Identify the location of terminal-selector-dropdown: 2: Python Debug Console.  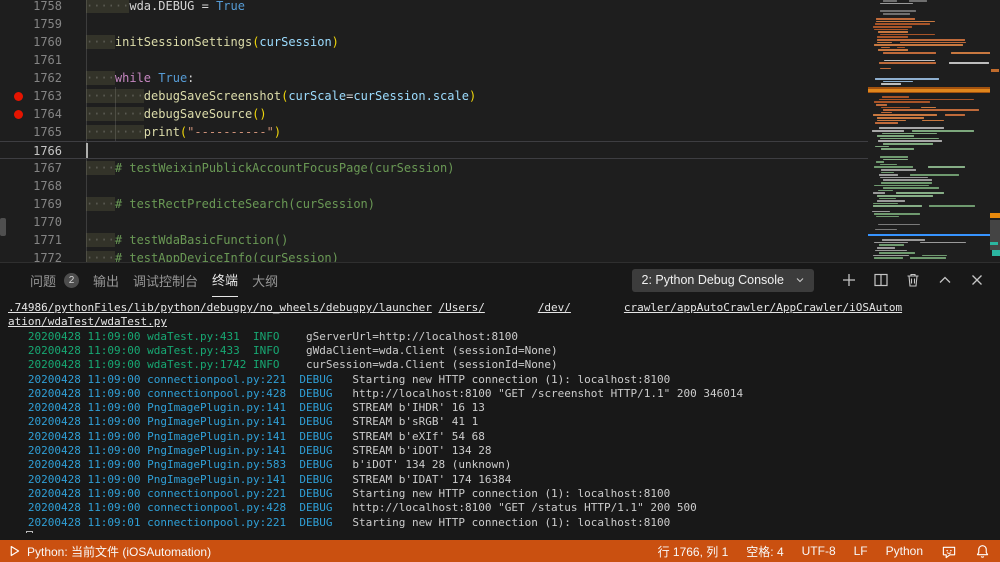
(722, 280).